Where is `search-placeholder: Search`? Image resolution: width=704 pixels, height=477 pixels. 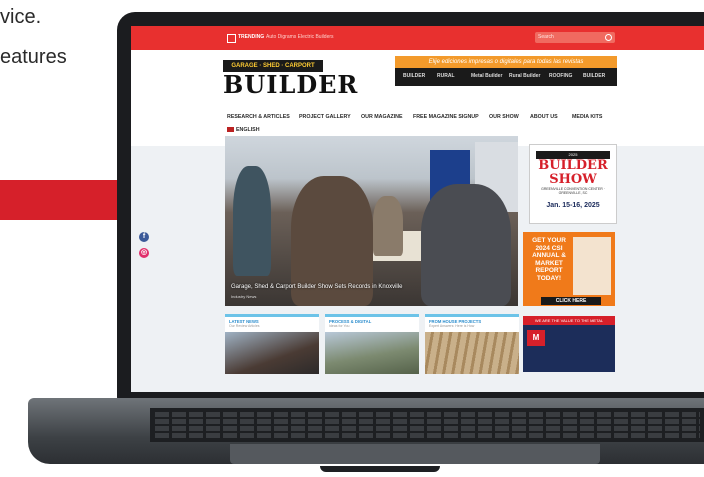
search-placeholder: Search is located at coordinates (546, 37).